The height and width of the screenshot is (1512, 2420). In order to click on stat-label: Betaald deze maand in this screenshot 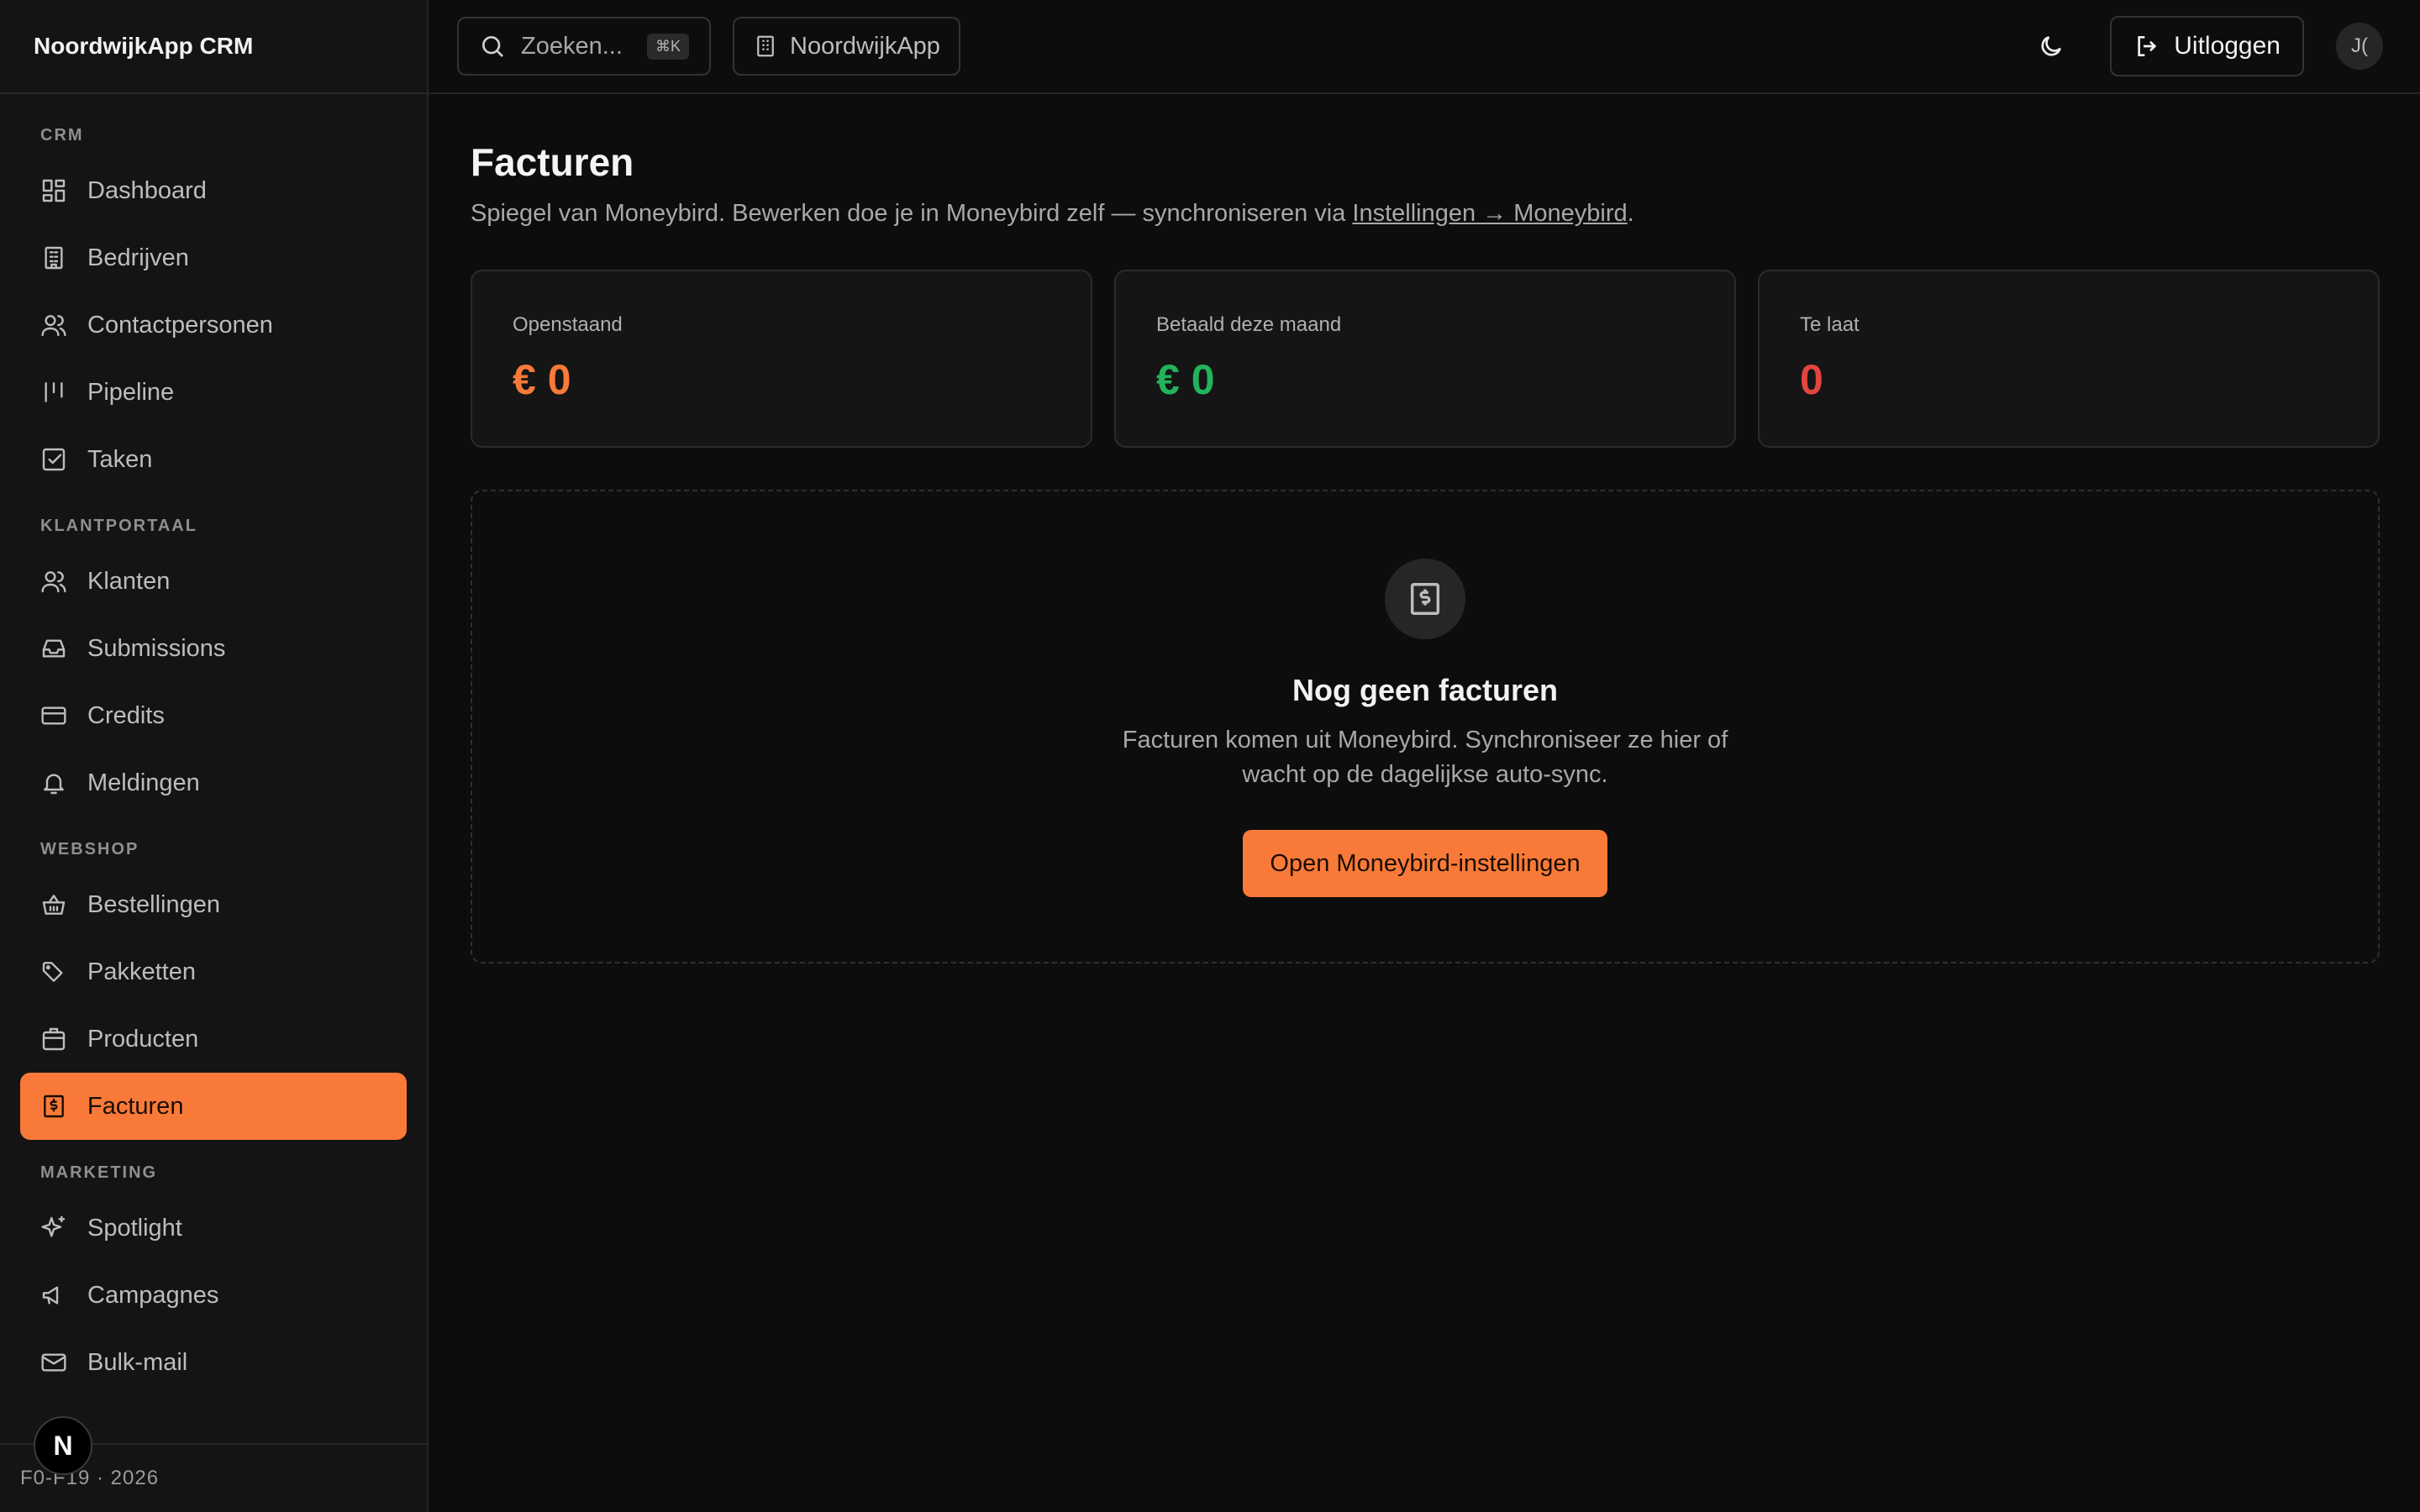, I will do `click(1249, 324)`.